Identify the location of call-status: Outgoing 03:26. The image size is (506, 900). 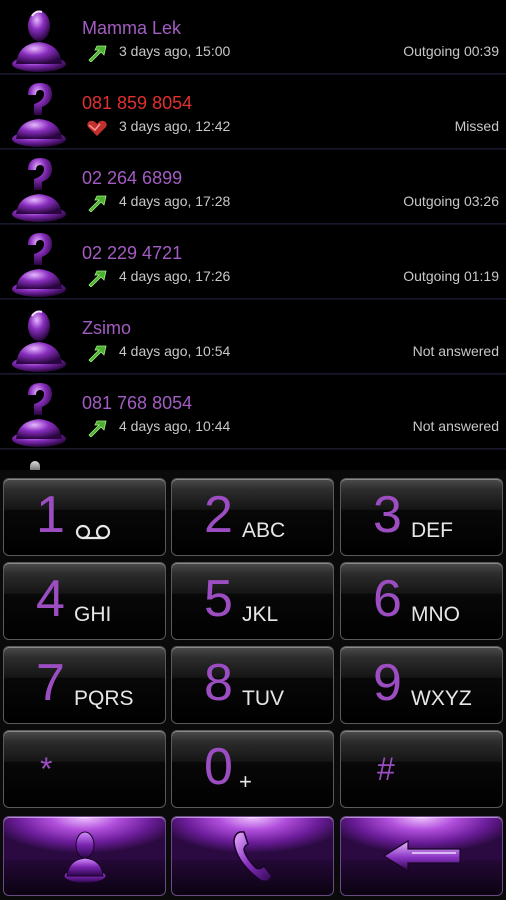
(451, 201).